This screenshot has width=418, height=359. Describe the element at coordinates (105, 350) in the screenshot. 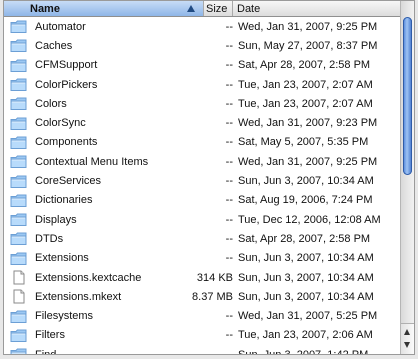

I see `file-name-cell: Find` at that location.